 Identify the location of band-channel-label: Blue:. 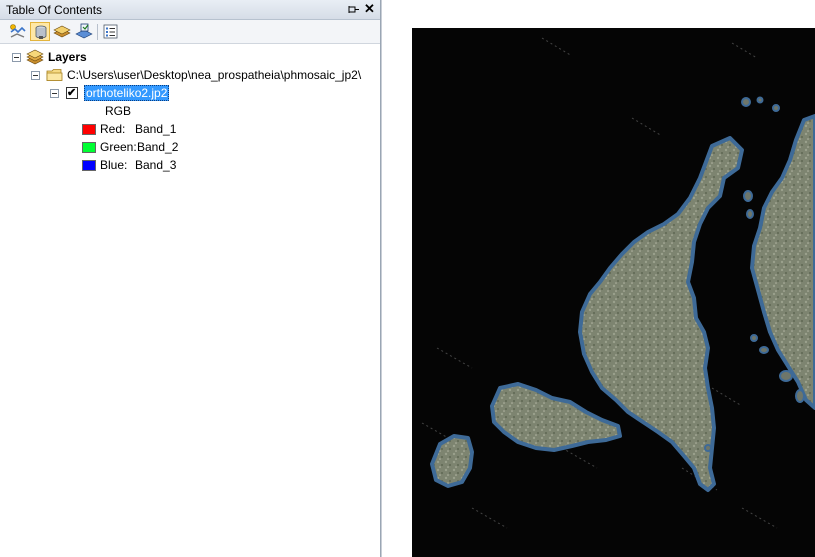
(114, 165).